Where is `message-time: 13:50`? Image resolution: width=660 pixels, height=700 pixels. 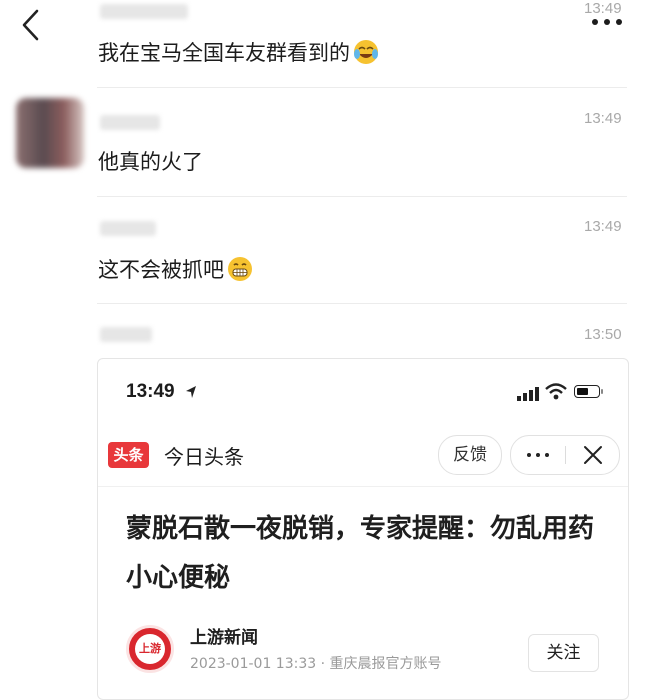
message-time: 13:50 is located at coordinates (603, 334).